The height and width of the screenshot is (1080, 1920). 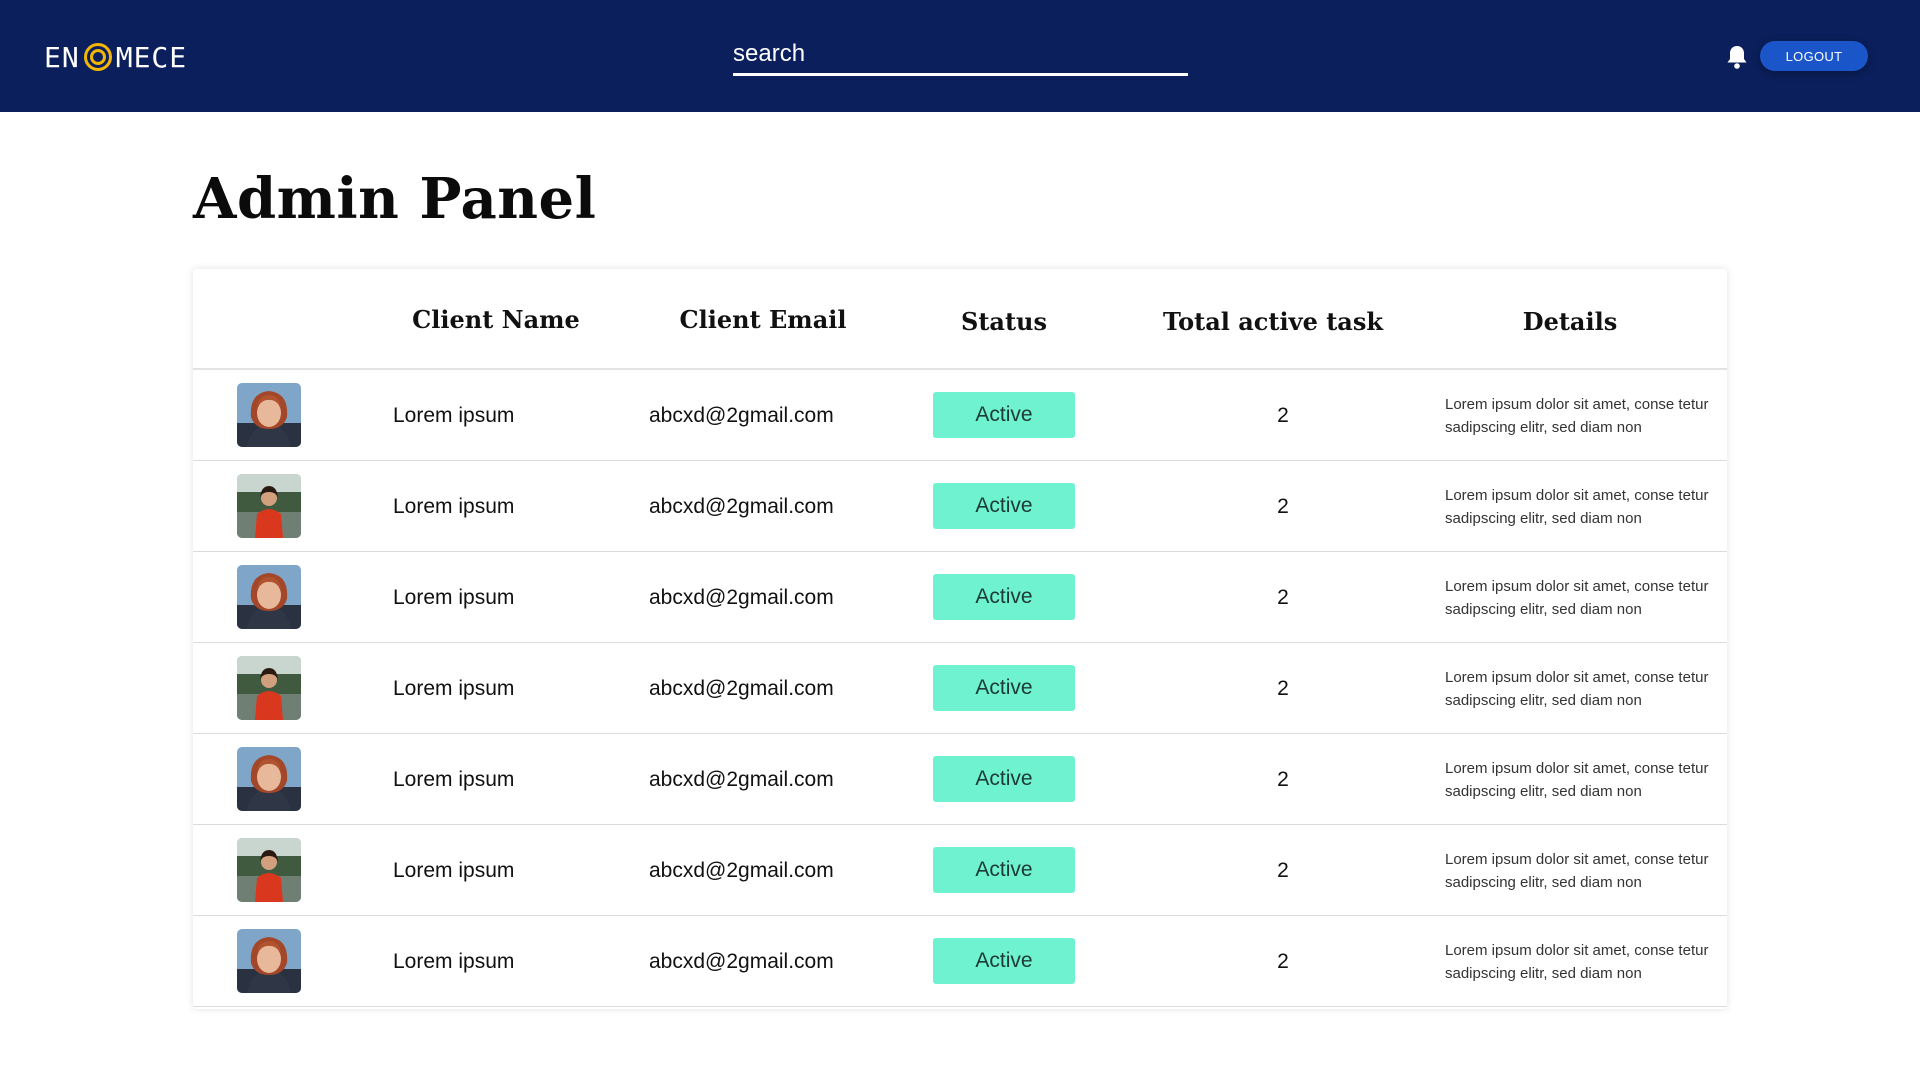 I want to click on page-title: Admin Panel, so click(x=395, y=199).